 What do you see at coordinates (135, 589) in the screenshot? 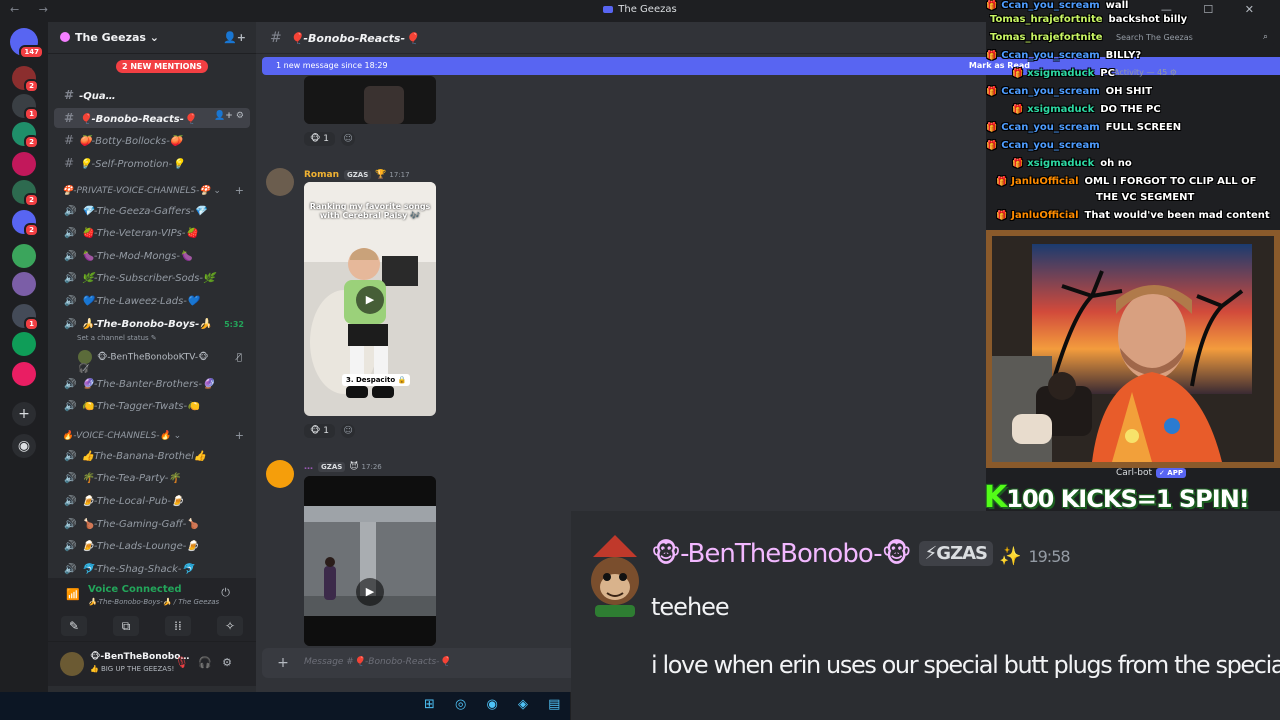
I see `voice-connected-label: Voice Connected` at bounding box center [135, 589].